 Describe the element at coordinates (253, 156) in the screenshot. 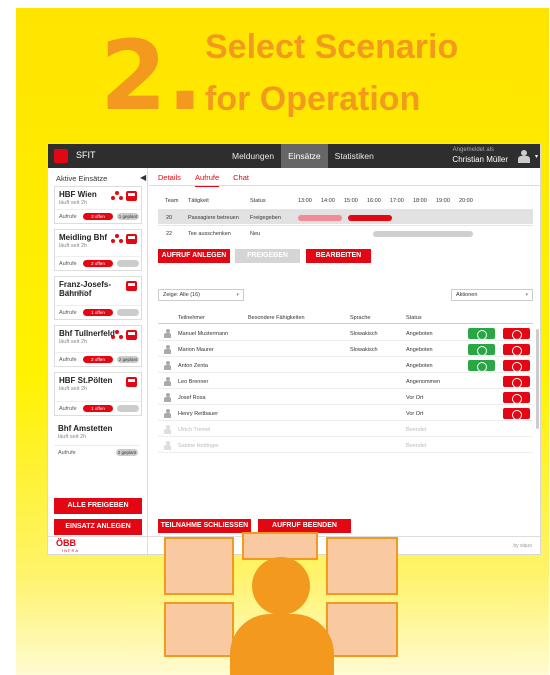

I see `nav-meldungen: Meldungen` at that location.